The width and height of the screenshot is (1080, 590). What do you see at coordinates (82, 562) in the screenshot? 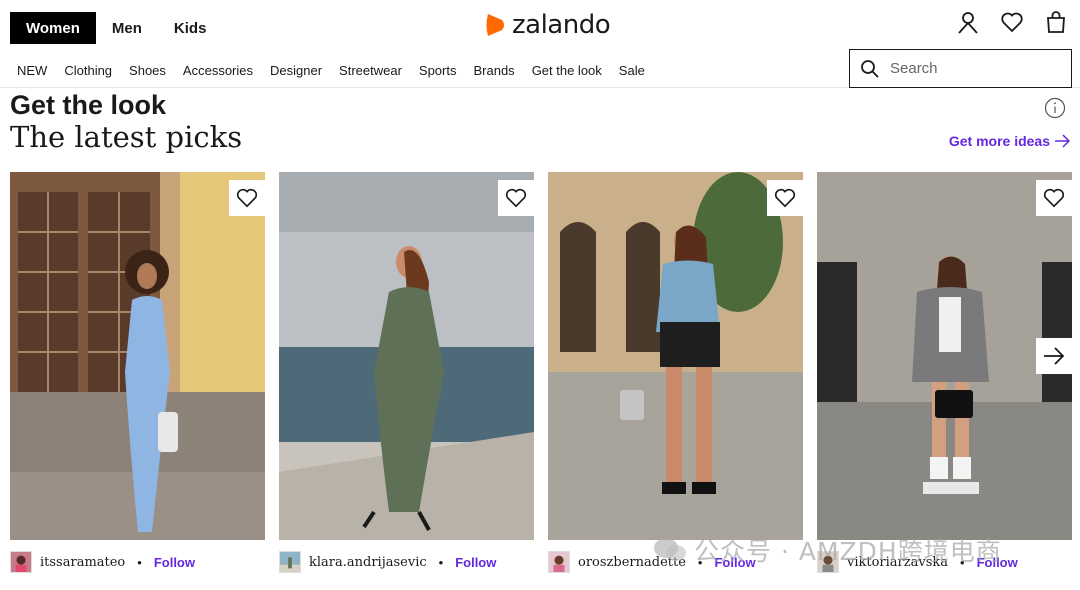
I see `creator-username: itssaramateo` at bounding box center [82, 562].